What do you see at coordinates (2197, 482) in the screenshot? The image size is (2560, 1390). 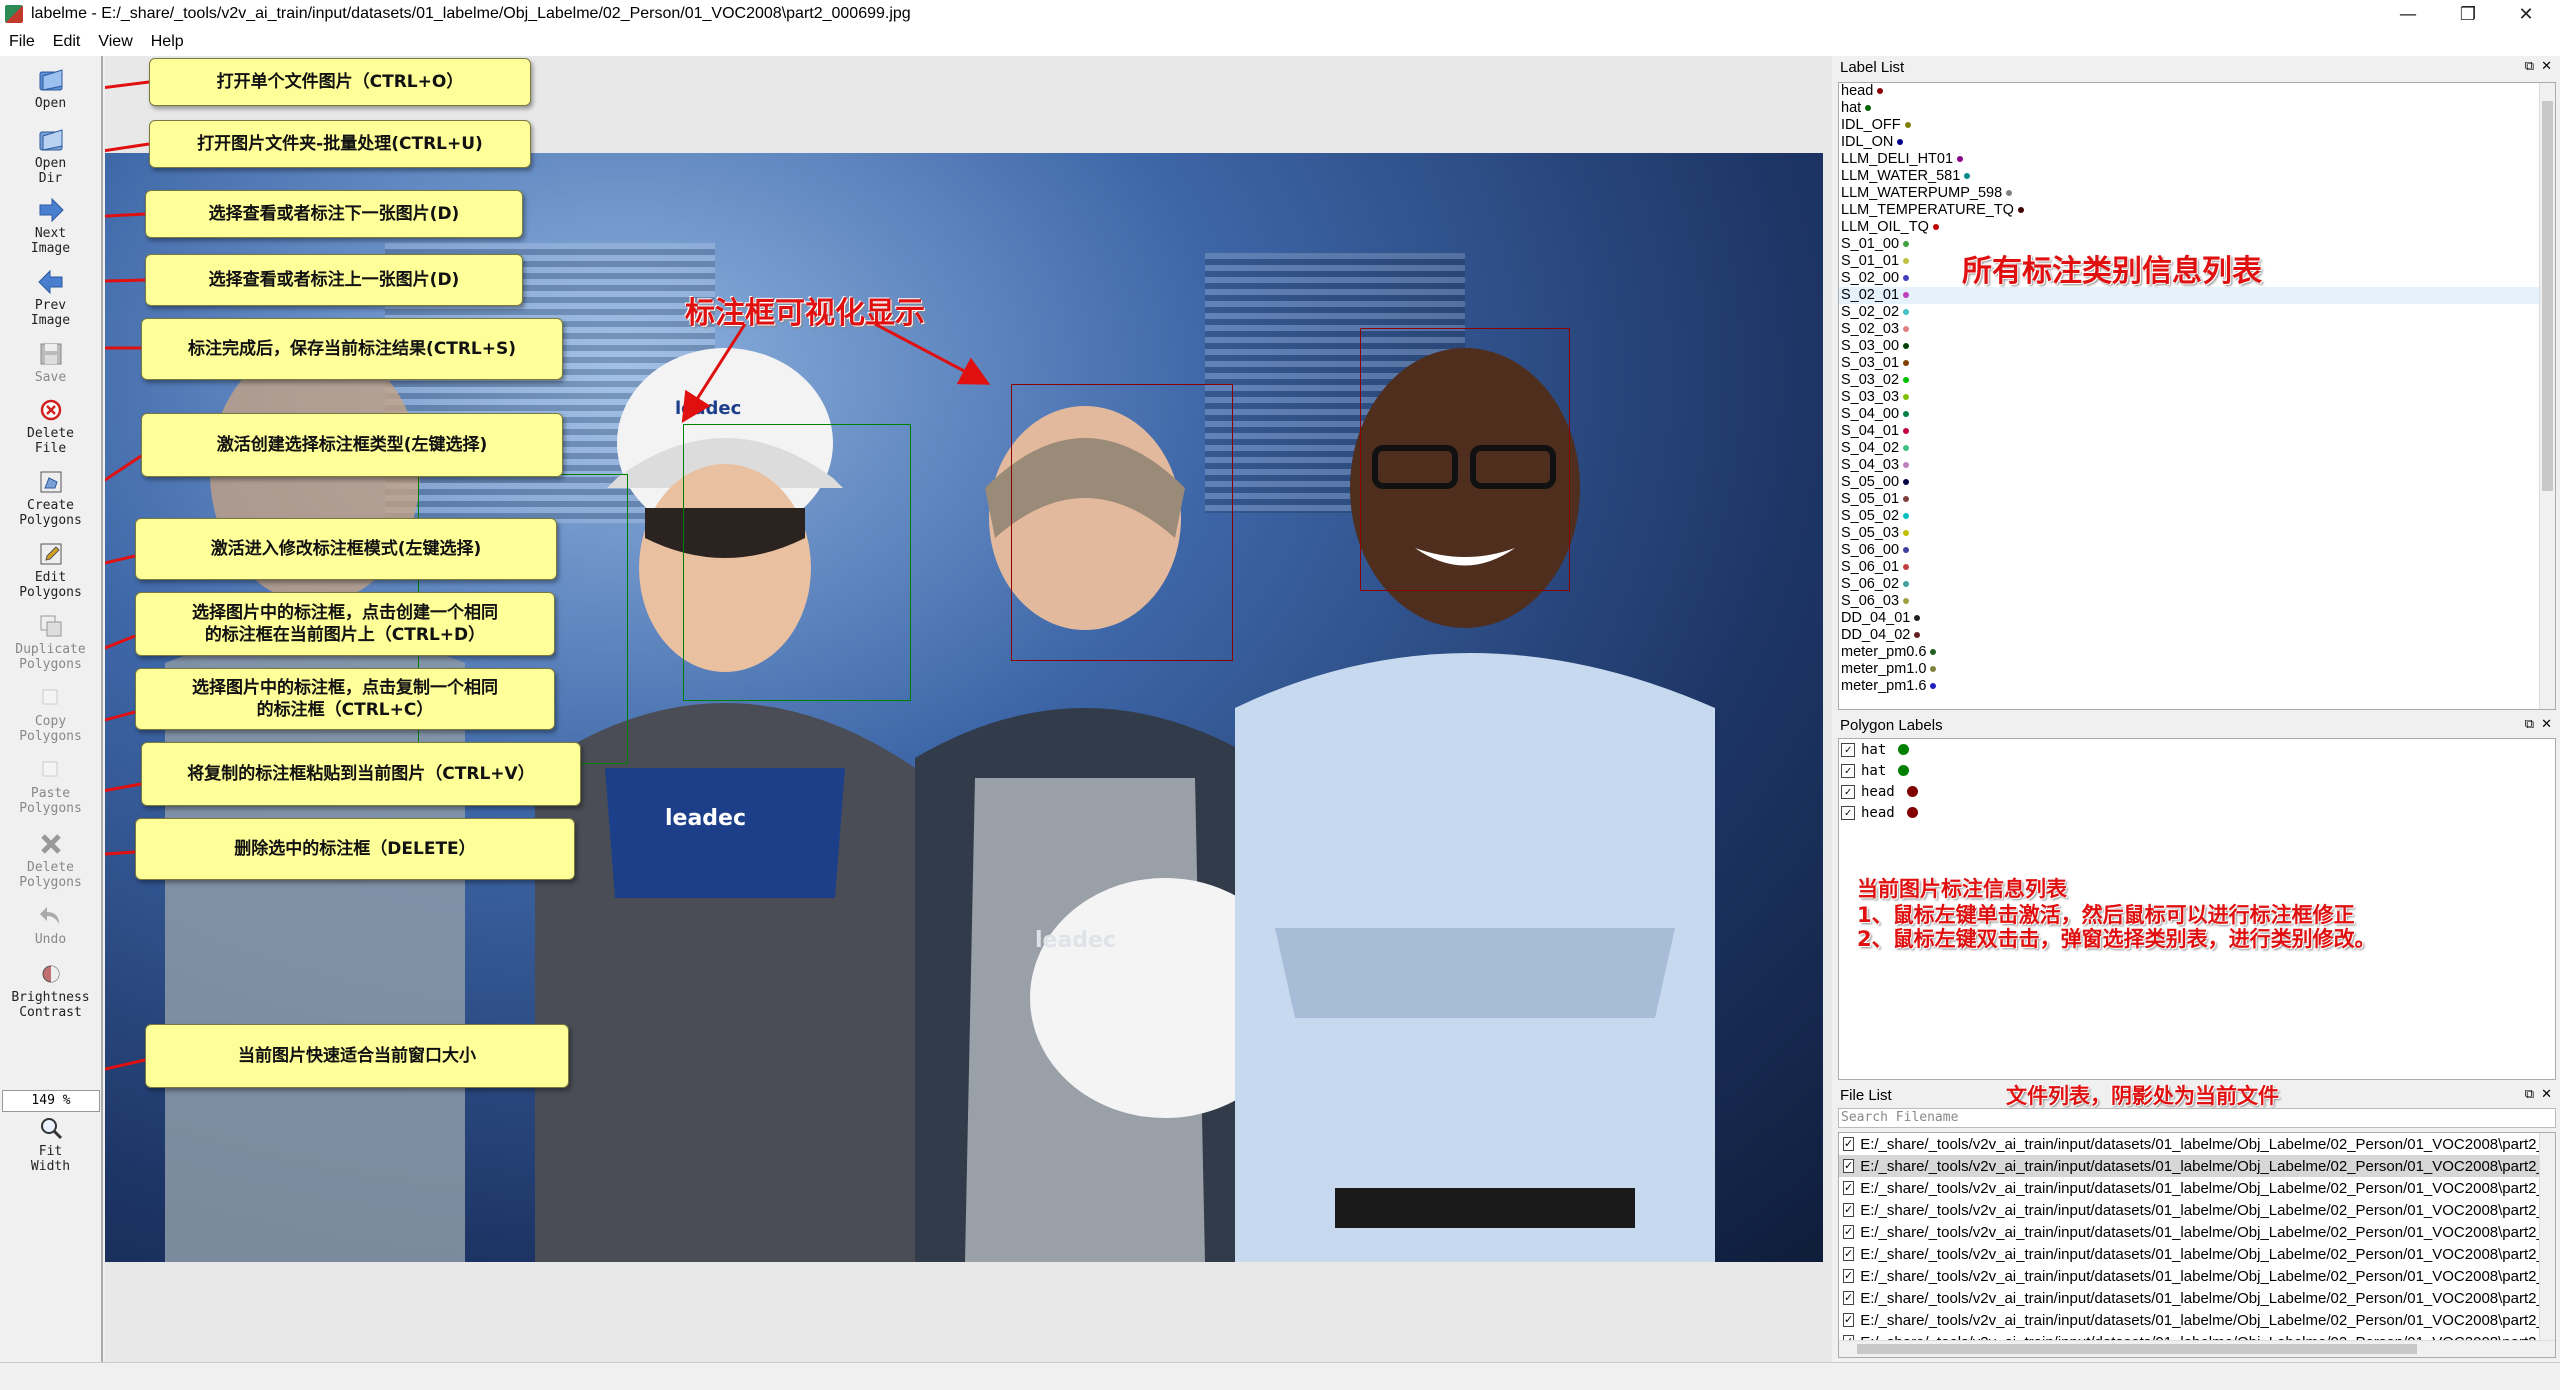 I see `label-list-item: S_05_00` at bounding box center [2197, 482].